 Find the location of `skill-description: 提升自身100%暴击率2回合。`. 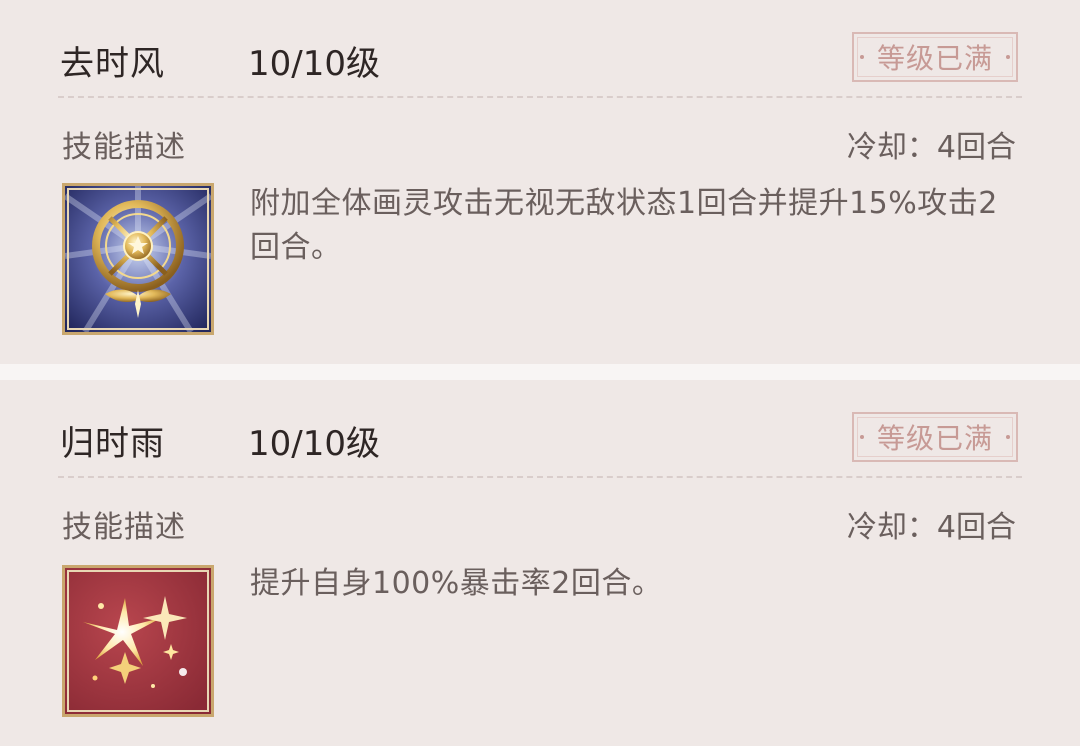

skill-description: 提升自身100%暴击率2回合。 is located at coordinates (456, 583).